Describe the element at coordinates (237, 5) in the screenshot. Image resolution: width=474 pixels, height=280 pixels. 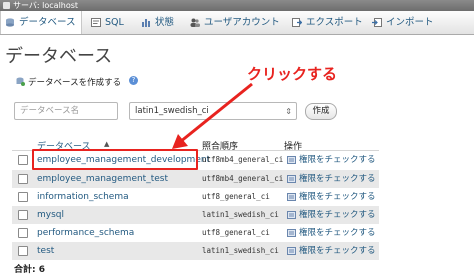
I see `server-bar: サーバ: localhost` at that location.